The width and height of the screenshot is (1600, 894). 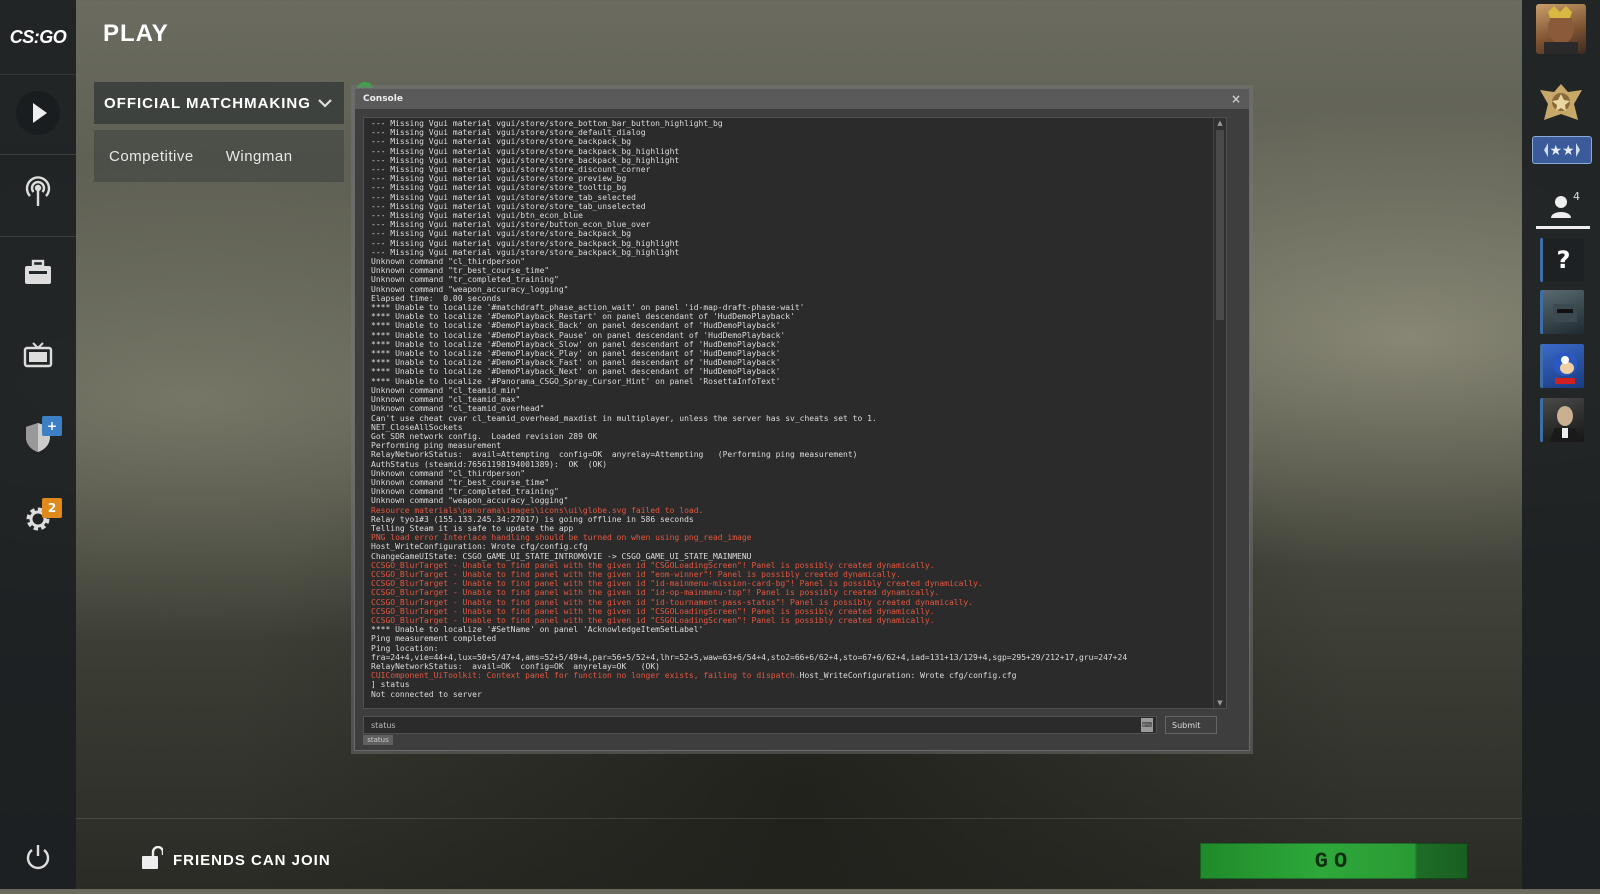 What do you see at coordinates (458, 409) in the screenshot?
I see `console-log-line: Unknown command "cl_teamid_overhead"` at bounding box center [458, 409].